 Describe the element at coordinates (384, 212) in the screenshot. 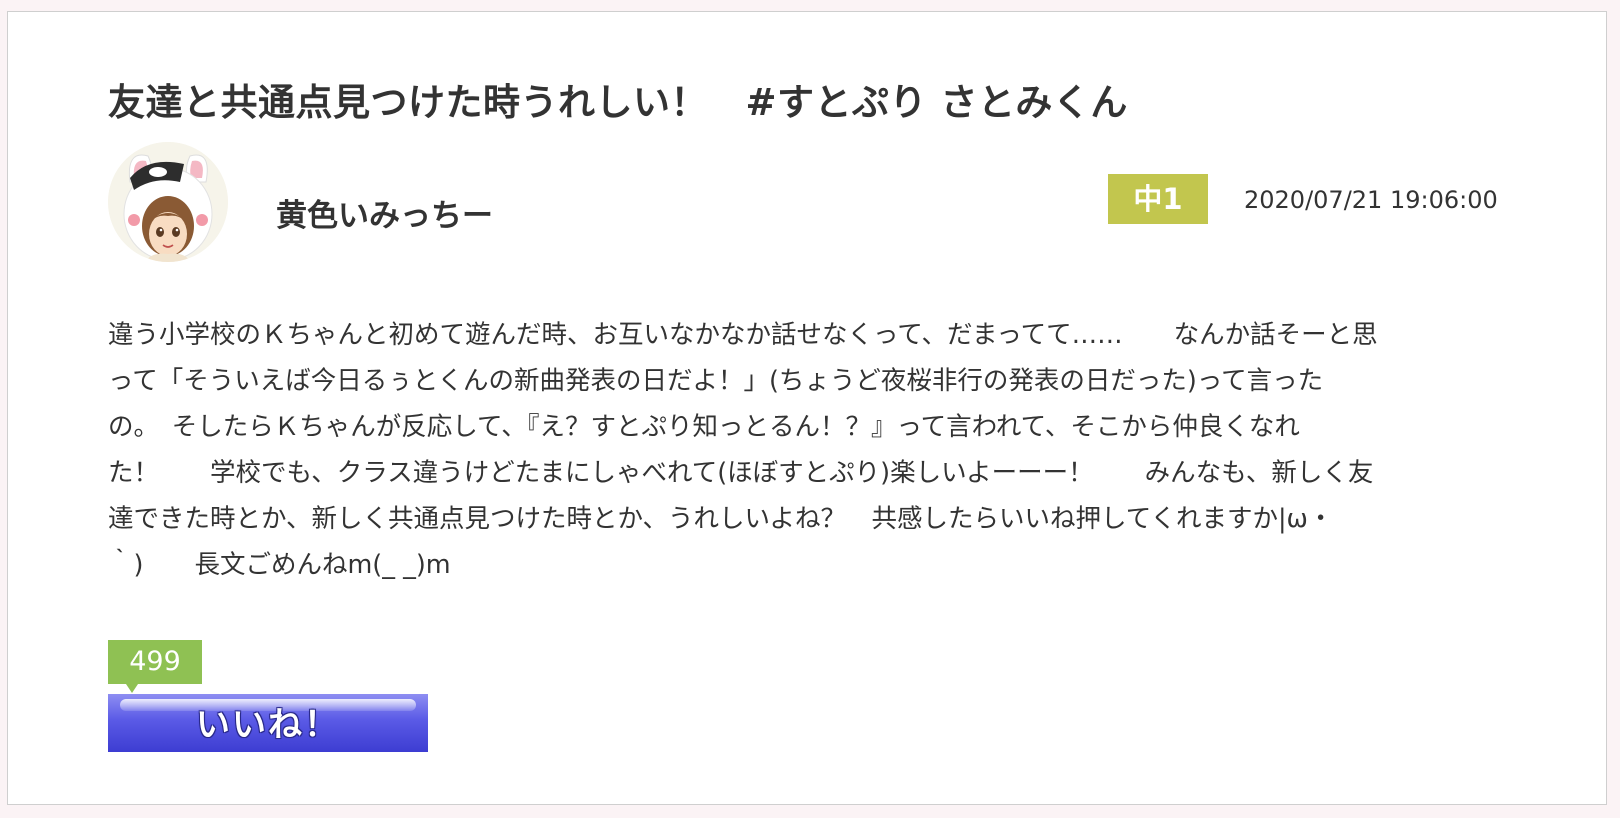

I see `author-name: 黄色いみっちー` at that location.